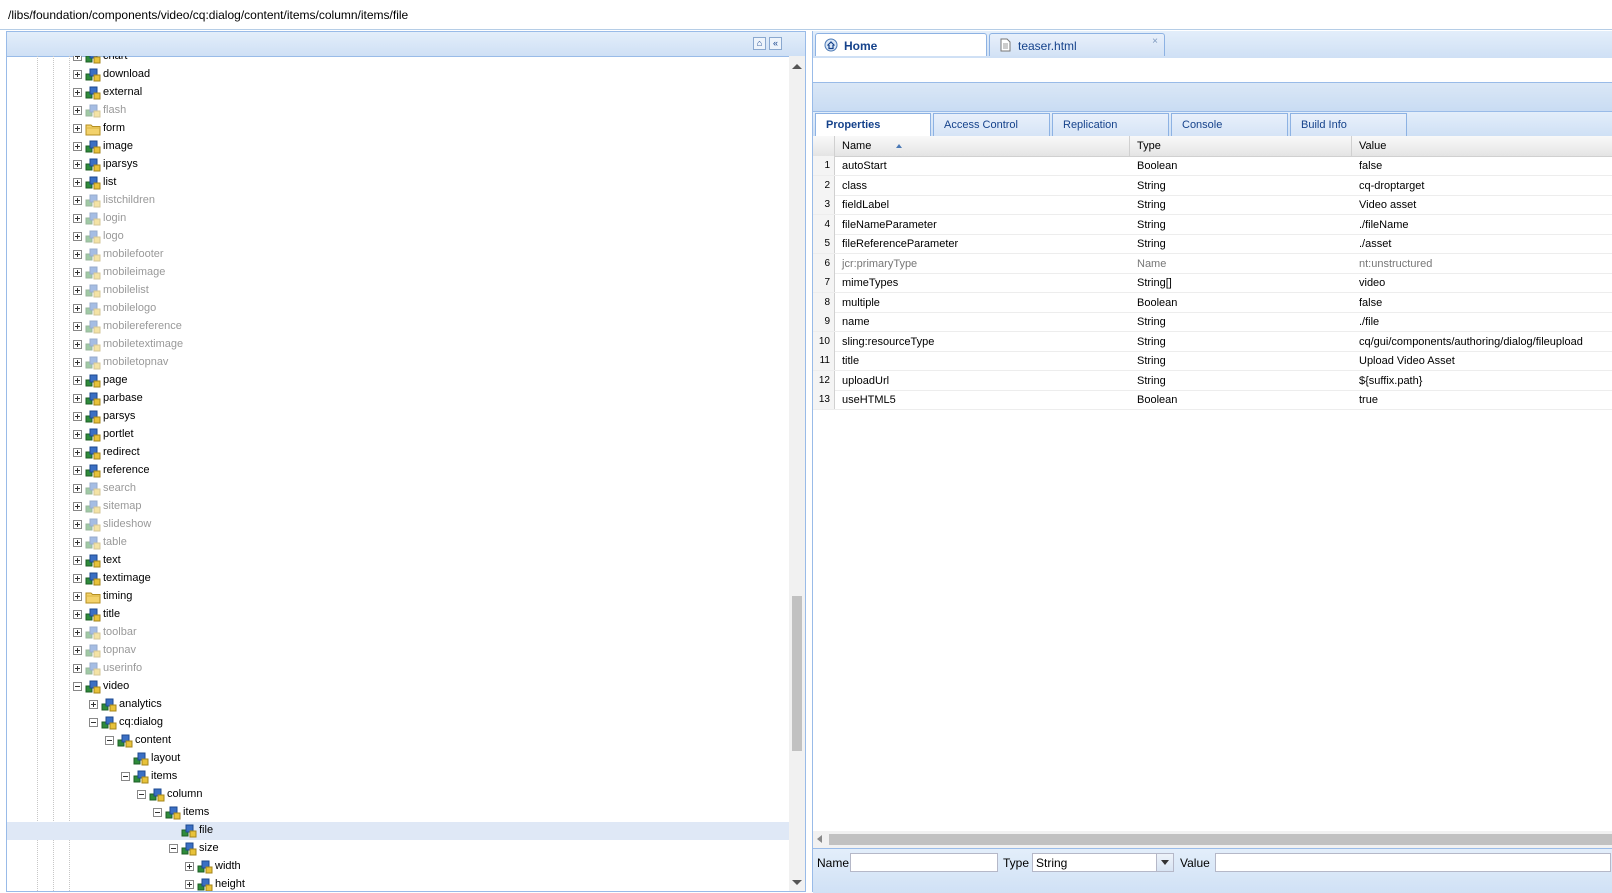 The width and height of the screenshot is (1612, 893). I want to click on table-row: 1 autoStart Boolean false, so click(1212, 166).